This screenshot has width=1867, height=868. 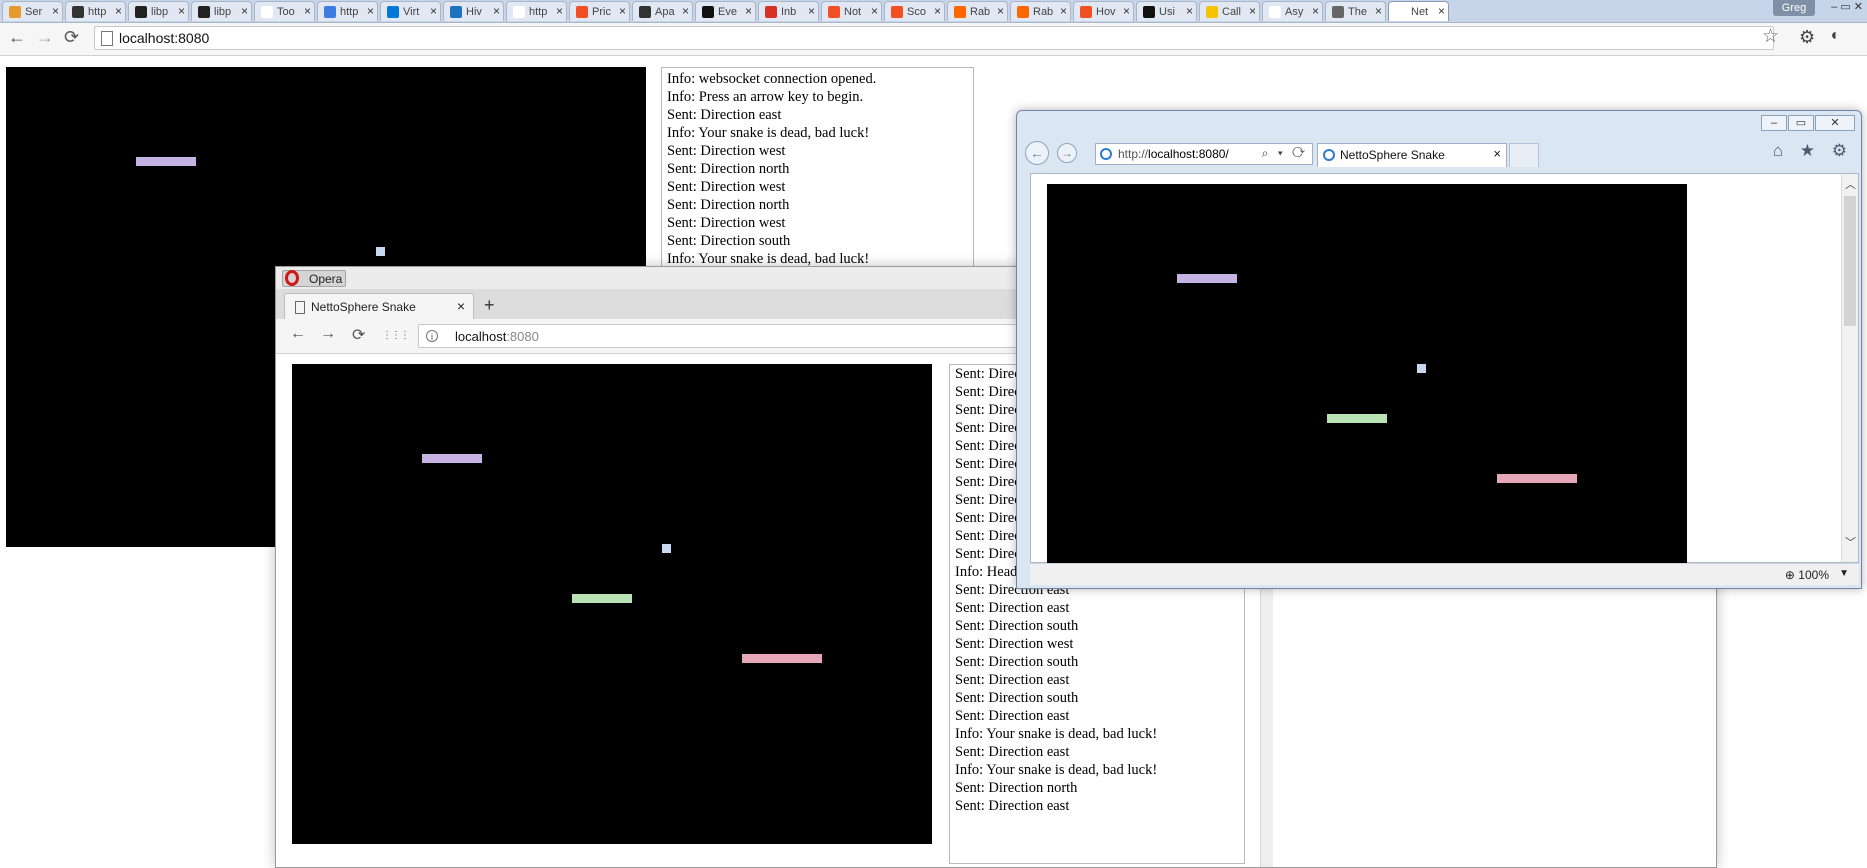 What do you see at coordinates (934, 38) in the screenshot?
I see `chrome-address-bar: localhost:8080` at bounding box center [934, 38].